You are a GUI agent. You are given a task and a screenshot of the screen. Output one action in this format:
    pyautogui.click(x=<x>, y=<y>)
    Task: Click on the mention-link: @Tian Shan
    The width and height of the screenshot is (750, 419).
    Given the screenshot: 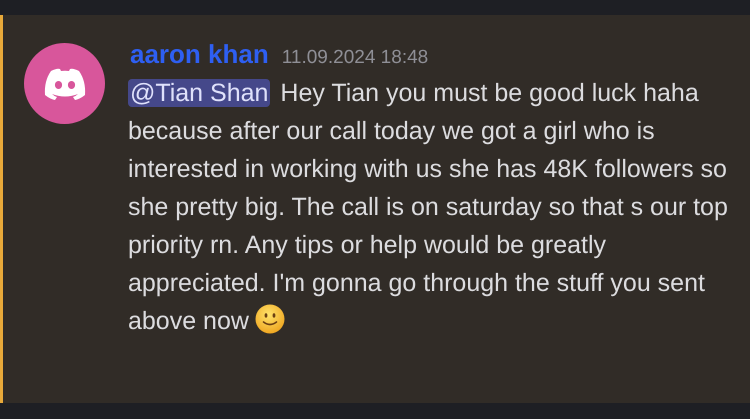 What is the action you would take?
    pyautogui.click(x=199, y=93)
    